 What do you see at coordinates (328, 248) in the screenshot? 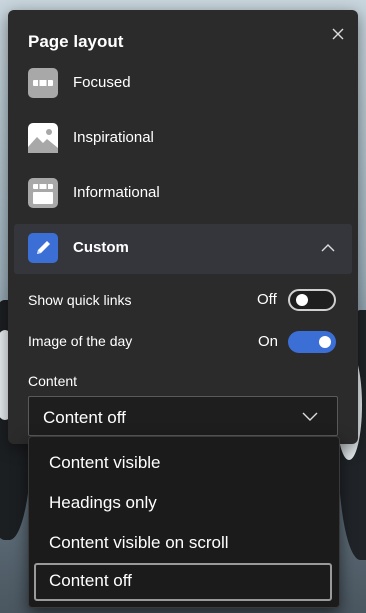
I see `chevron-up-icon` at bounding box center [328, 248].